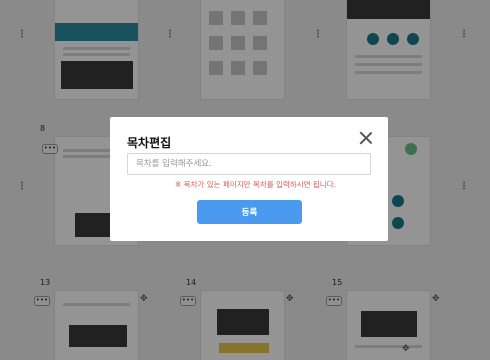 Image resolution: width=490 pixels, height=360 pixels. What do you see at coordinates (249, 212) in the screenshot?
I see `submit-button: 등록` at bounding box center [249, 212].